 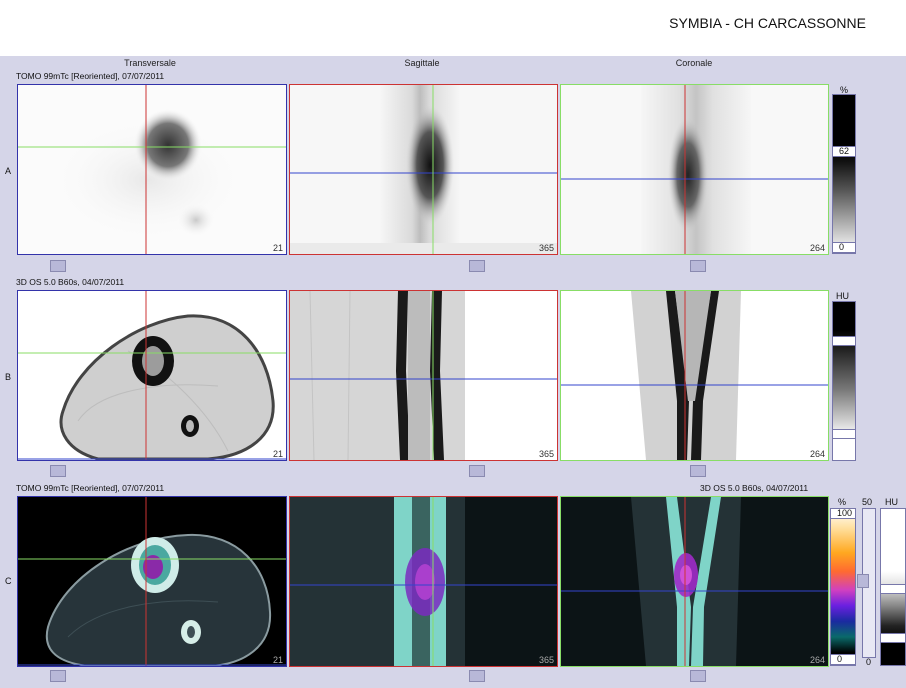 What do you see at coordinates (58, 676) in the screenshot?
I see `slice-slider-c-transversal` at bounding box center [58, 676].